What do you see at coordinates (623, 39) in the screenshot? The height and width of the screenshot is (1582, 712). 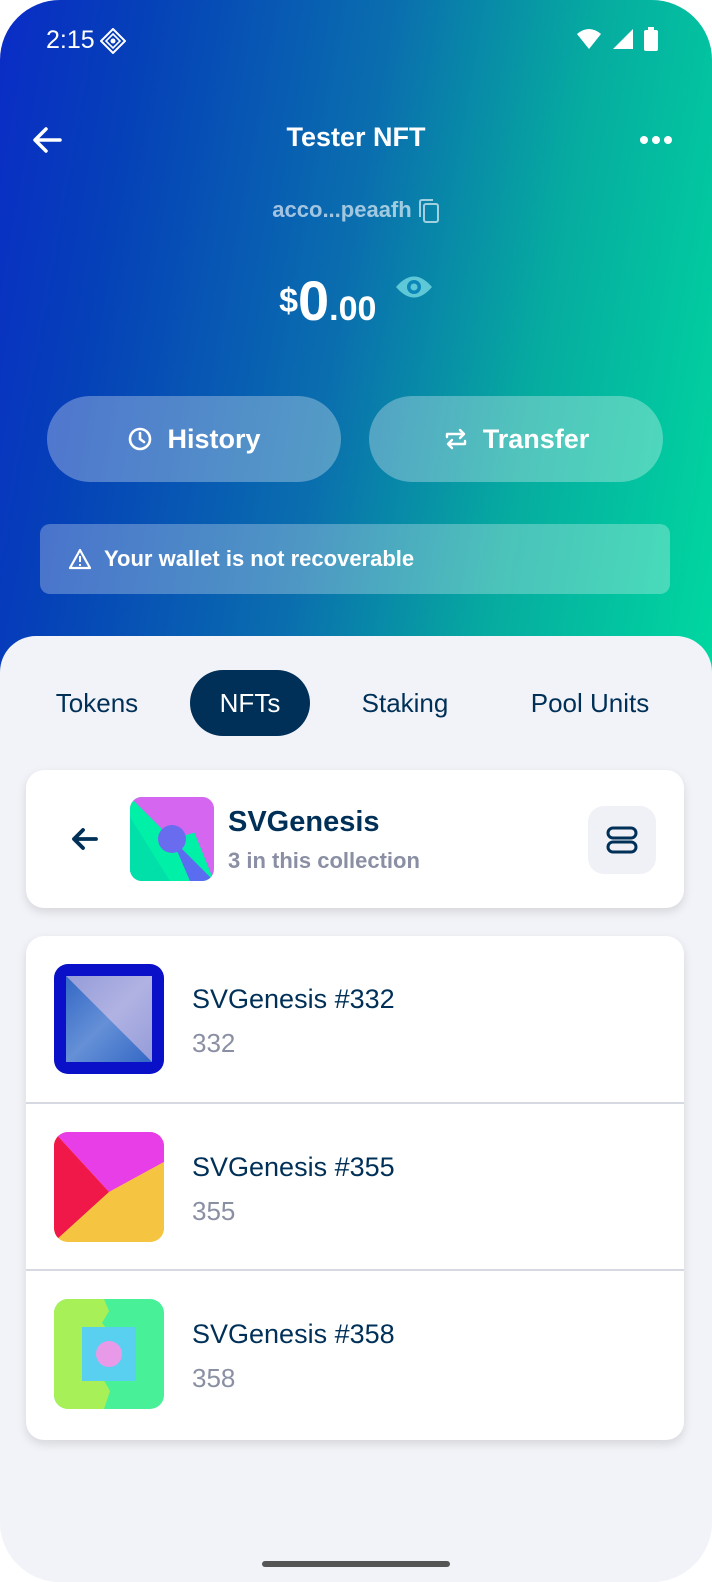 I see `signal-icon` at bounding box center [623, 39].